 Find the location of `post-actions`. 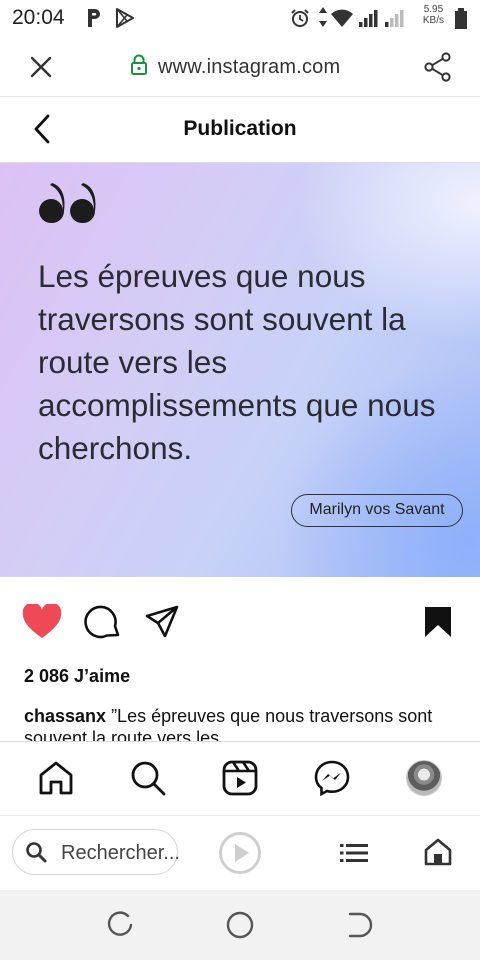

post-actions is located at coordinates (240, 621).